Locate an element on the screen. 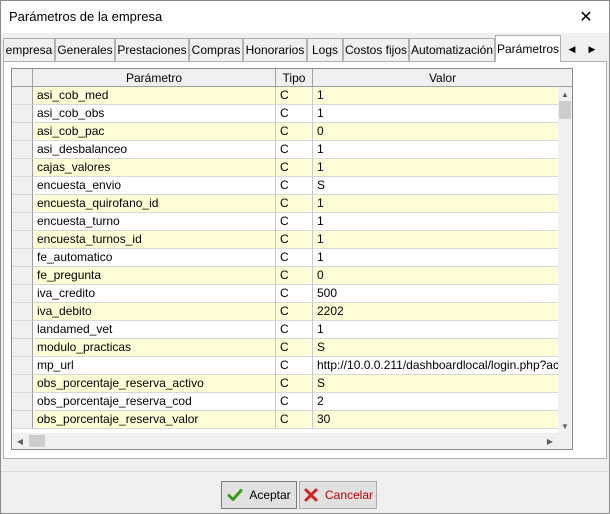 This screenshot has width=610, height=514. table-row: obs_porcentaje_reserva_cod C 2 is located at coordinates (285, 402).